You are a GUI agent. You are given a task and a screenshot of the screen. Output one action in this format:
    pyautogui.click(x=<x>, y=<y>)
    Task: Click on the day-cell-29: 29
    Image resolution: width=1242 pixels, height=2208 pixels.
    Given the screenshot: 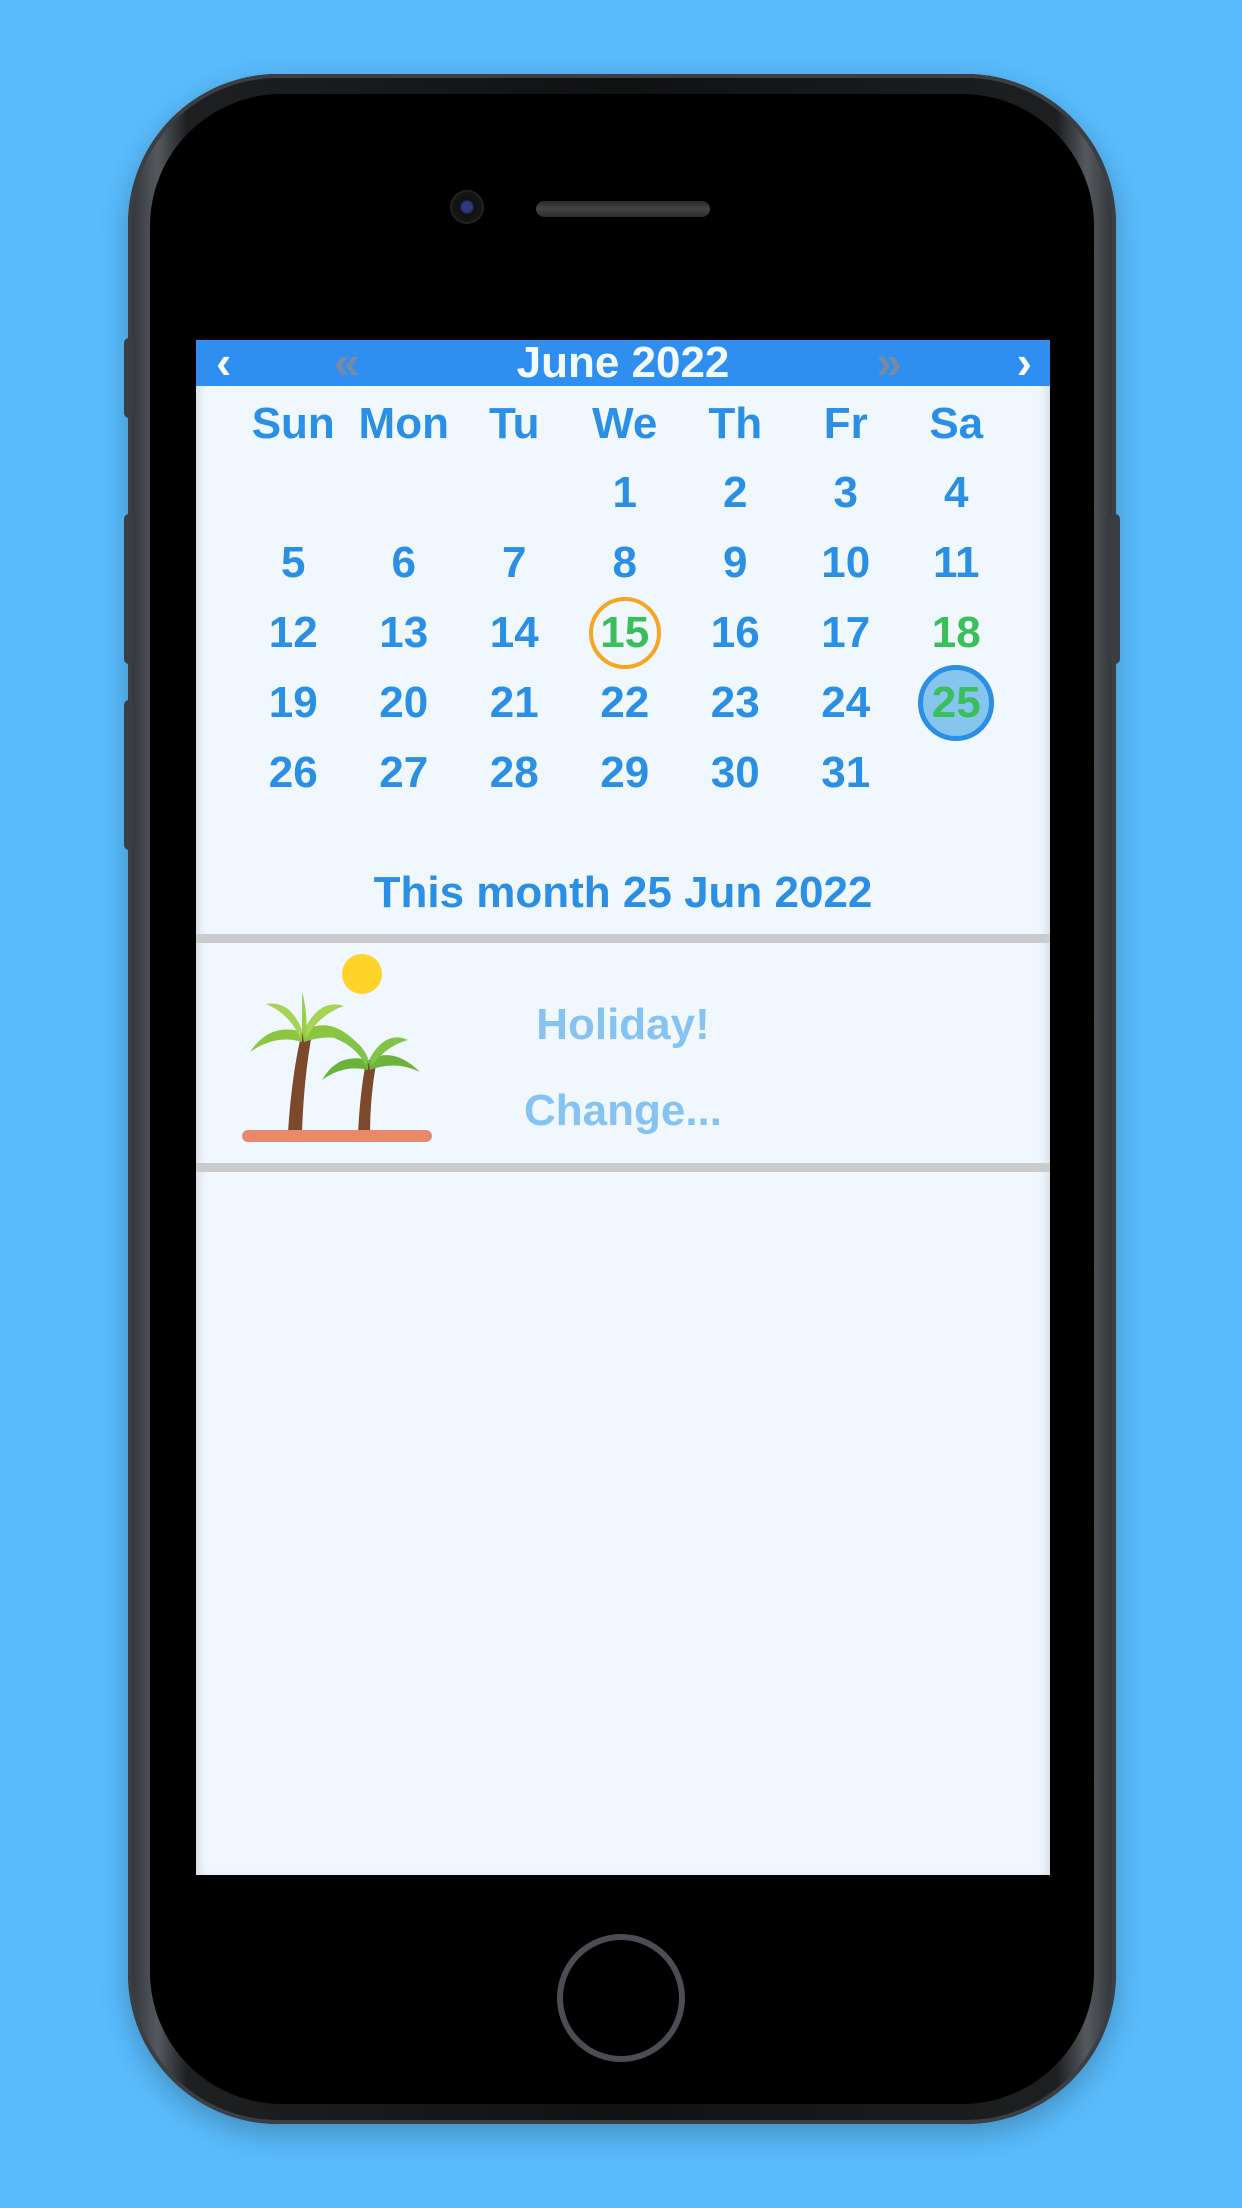 What is the action you would take?
    pyautogui.click(x=625, y=773)
    